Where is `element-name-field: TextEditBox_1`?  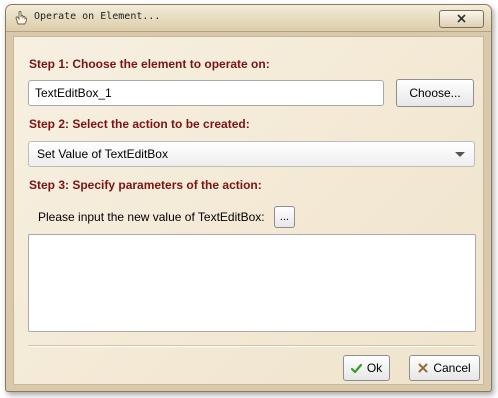 element-name-field: TextEditBox_1 is located at coordinates (206, 93).